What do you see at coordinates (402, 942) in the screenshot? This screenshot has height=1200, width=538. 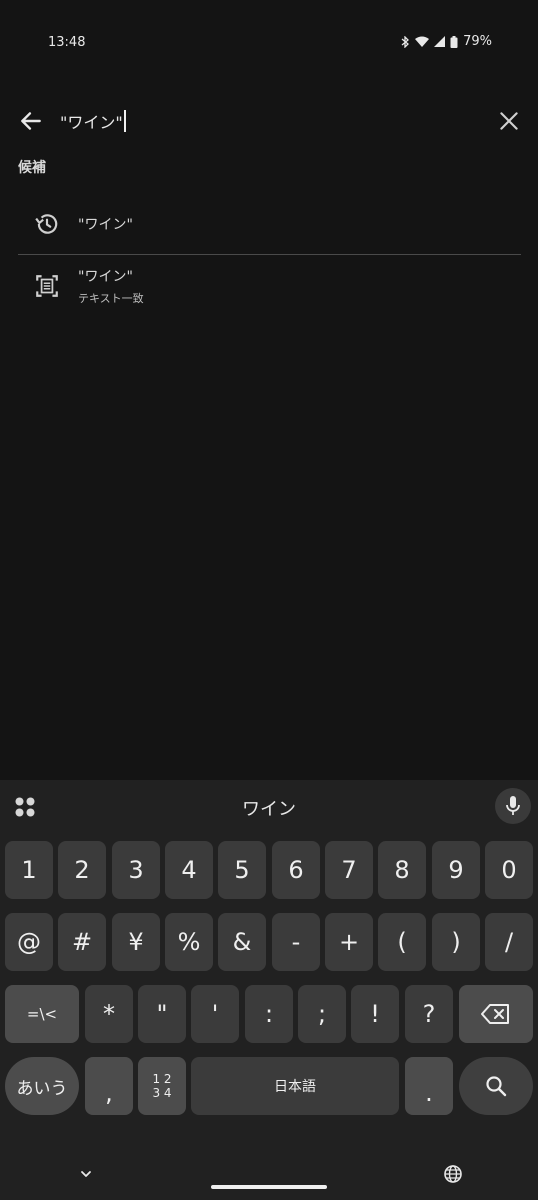 I see `key-open-paren: (` at bounding box center [402, 942].